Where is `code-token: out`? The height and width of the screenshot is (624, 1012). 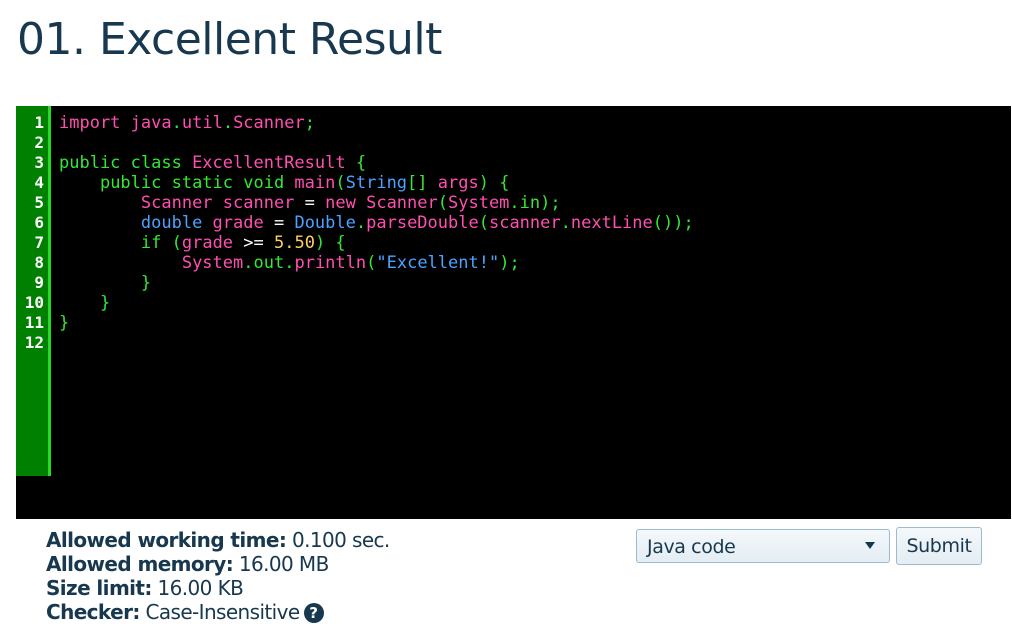 code-token: out is located at coordinates (269, 263).